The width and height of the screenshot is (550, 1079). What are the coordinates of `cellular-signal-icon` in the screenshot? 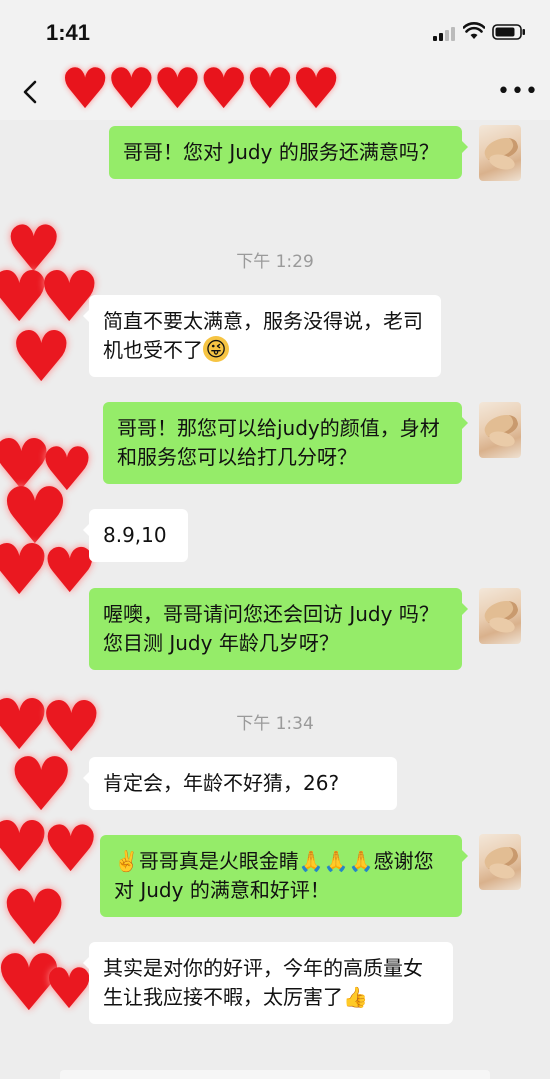 It's located at (444, 34).